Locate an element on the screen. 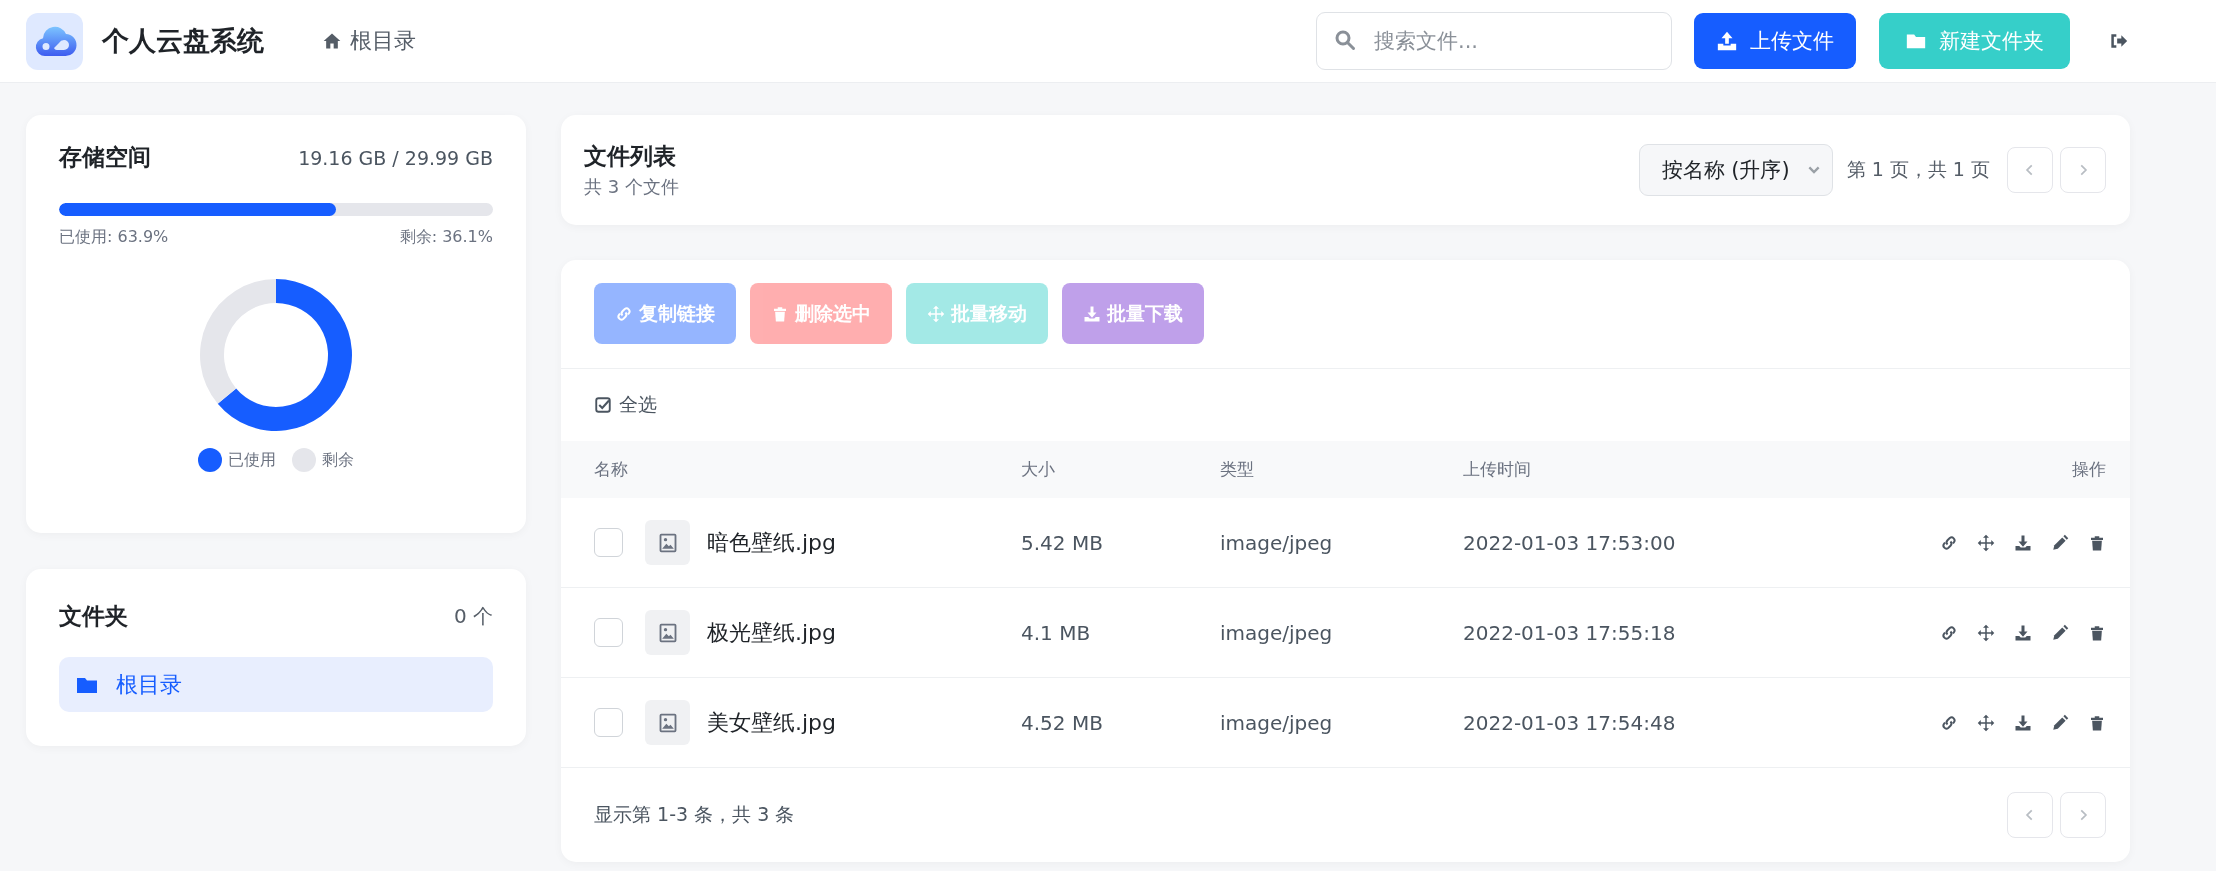  search-icon is located at coordinates (1346, 41).